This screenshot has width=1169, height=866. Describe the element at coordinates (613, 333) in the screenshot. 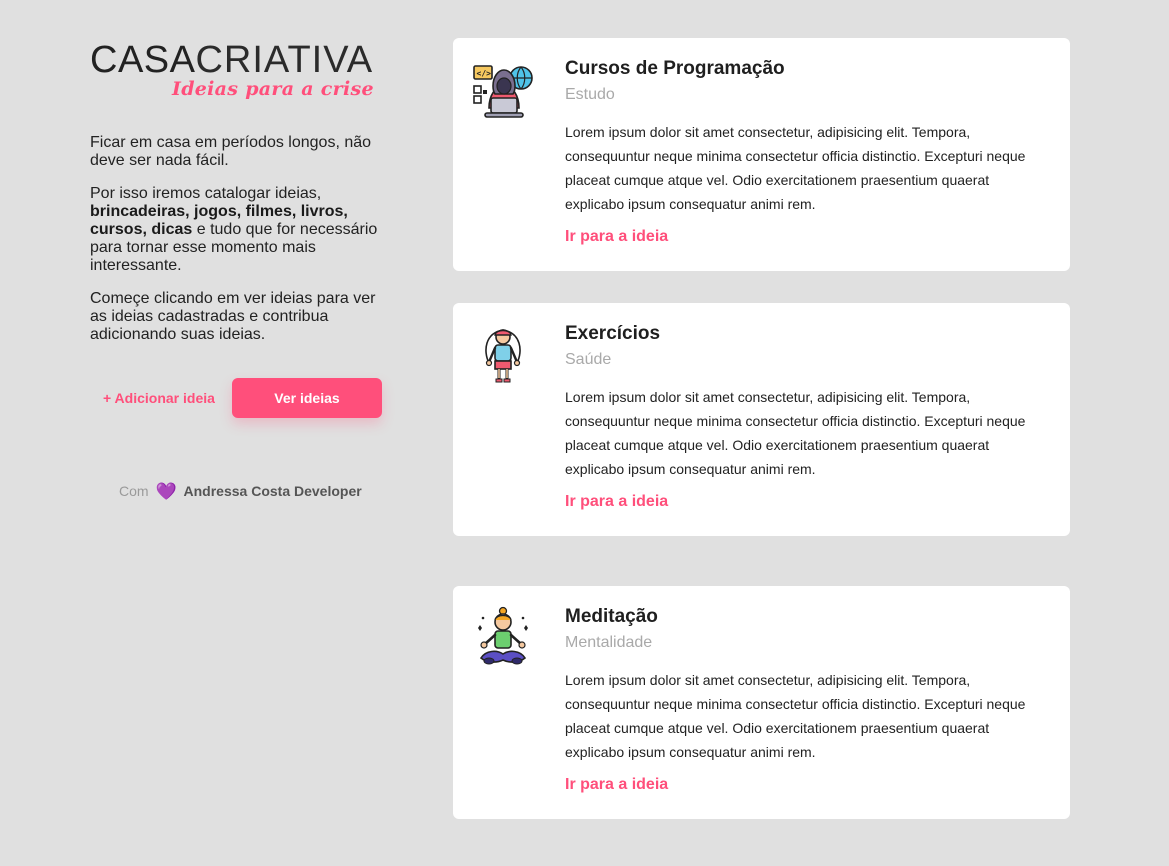

I see `idea-title: Exercícios` at that location.